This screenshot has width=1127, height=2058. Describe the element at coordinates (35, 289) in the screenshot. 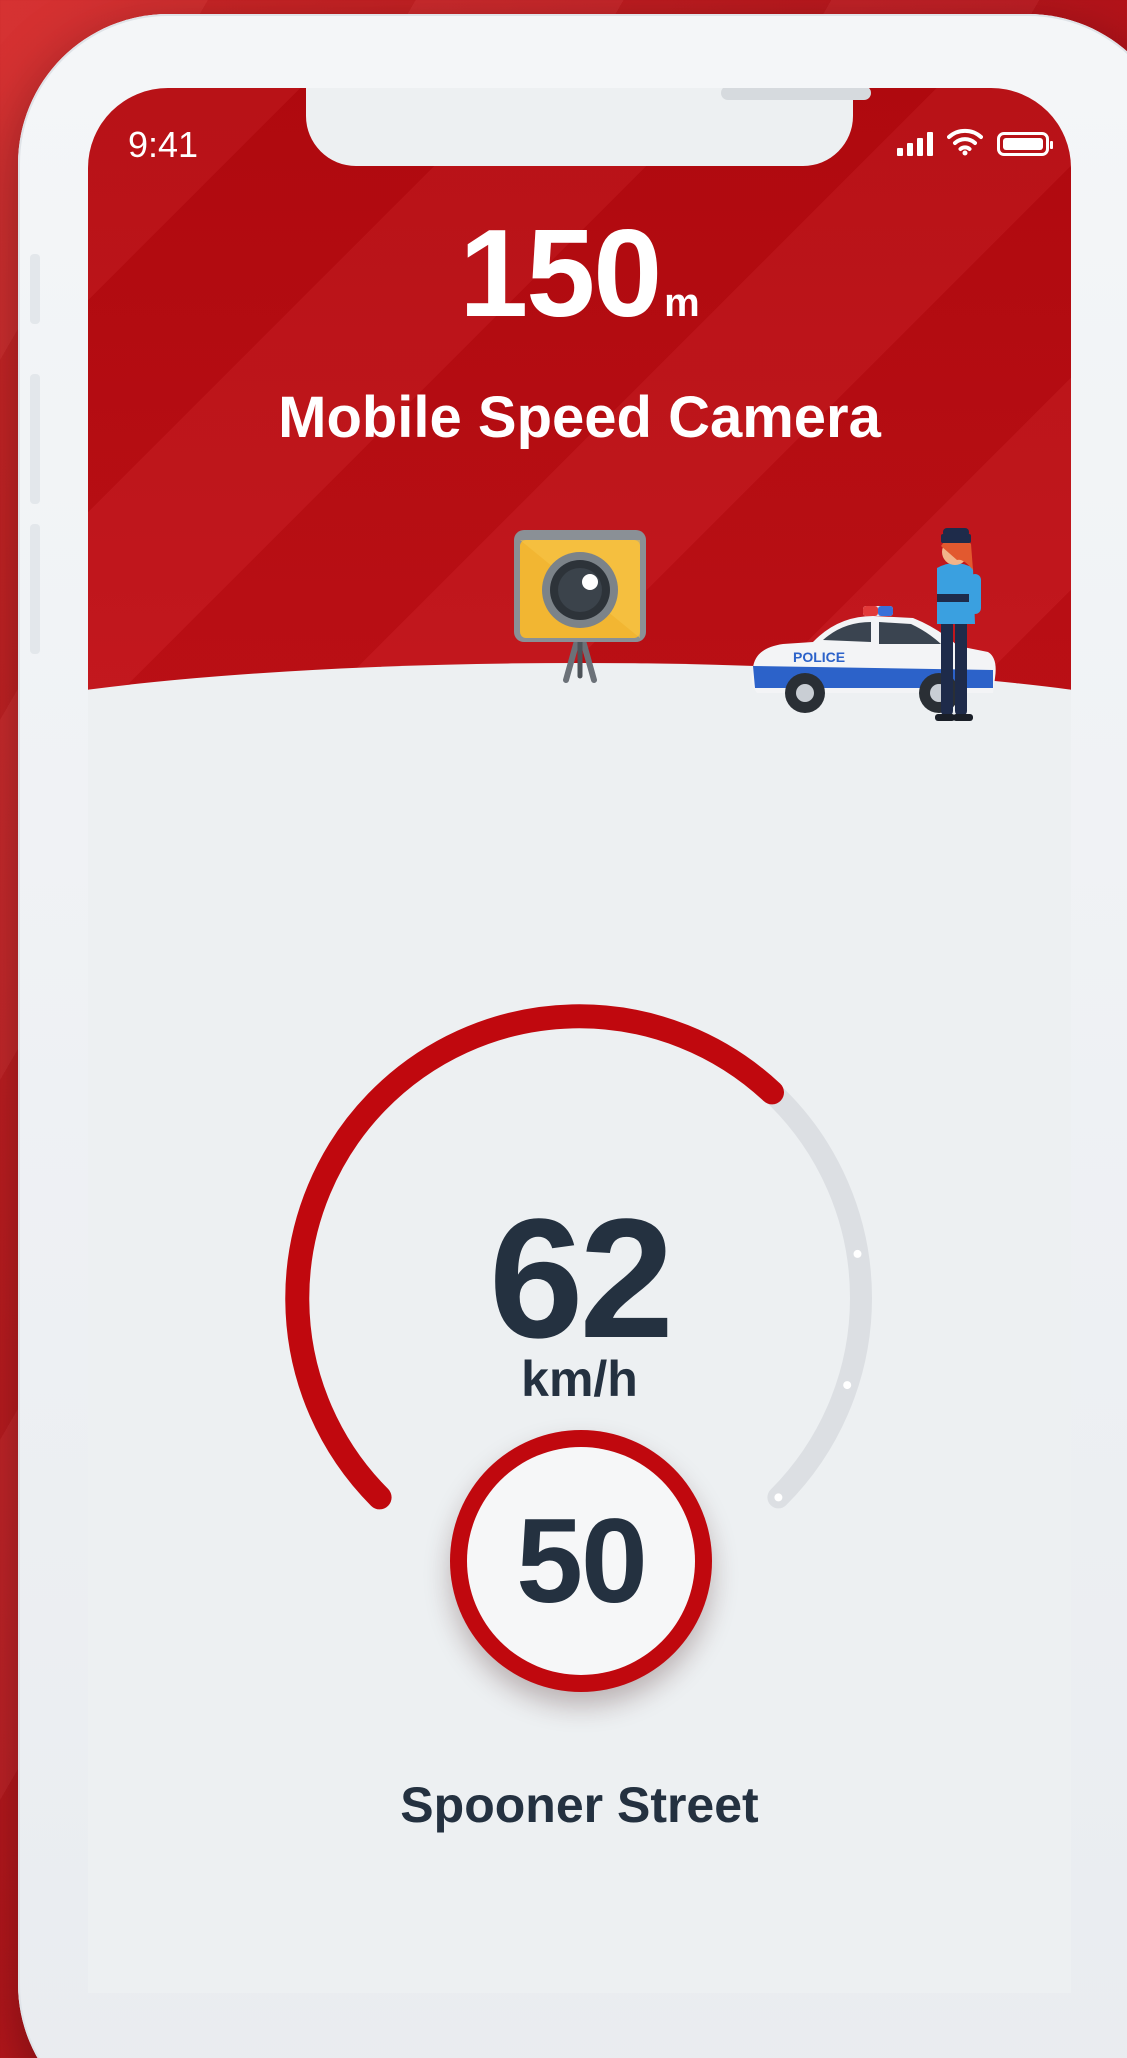

I see `mute-switch` at that location.